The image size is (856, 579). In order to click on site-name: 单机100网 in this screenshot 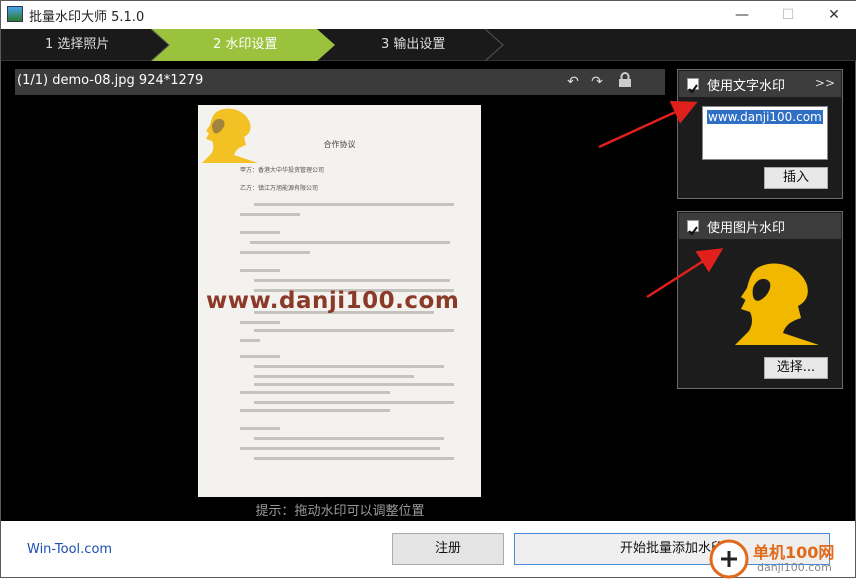, I will do `click(794, 552)`.